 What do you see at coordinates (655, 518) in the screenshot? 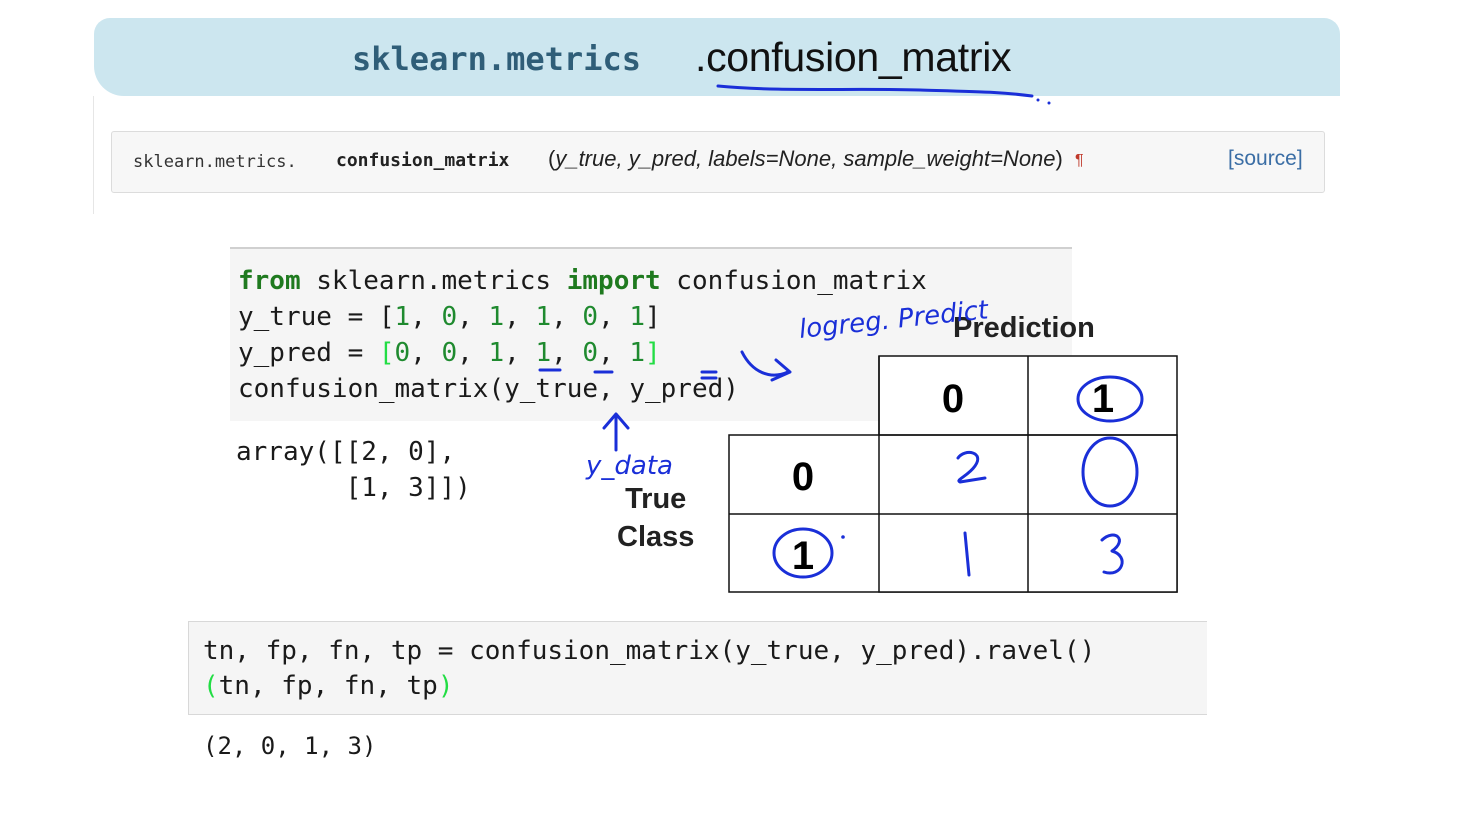
I see `true-class-axis-title: True Class` at bounding box center [655, 518].